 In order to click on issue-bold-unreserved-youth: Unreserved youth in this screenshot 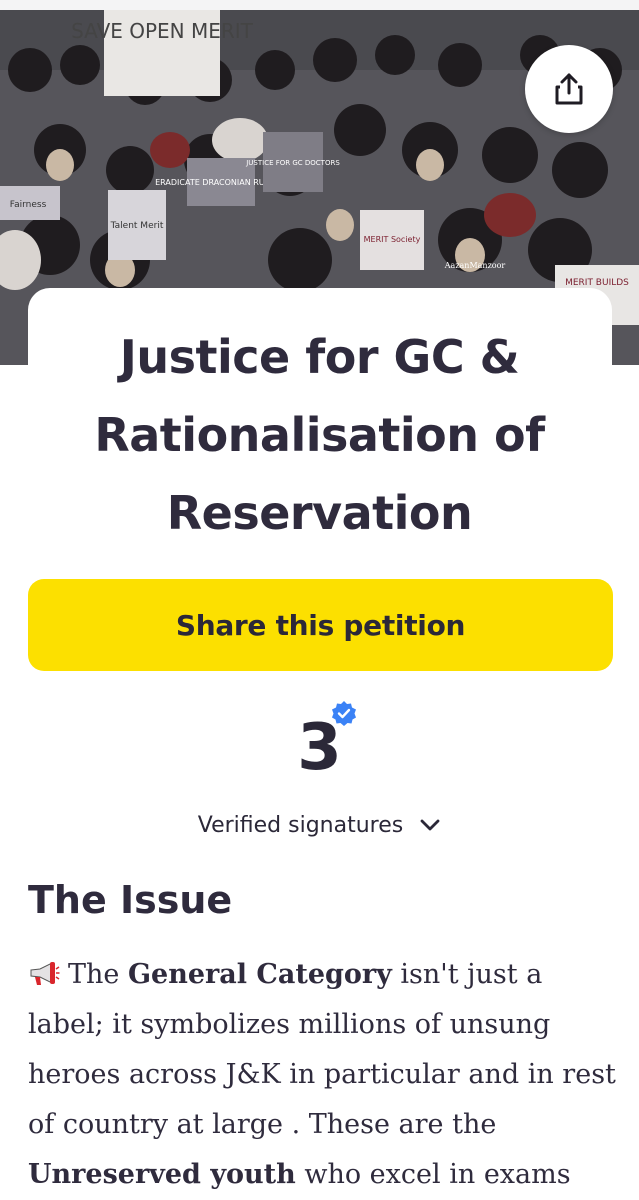, I will do `click(162, 1174)`.